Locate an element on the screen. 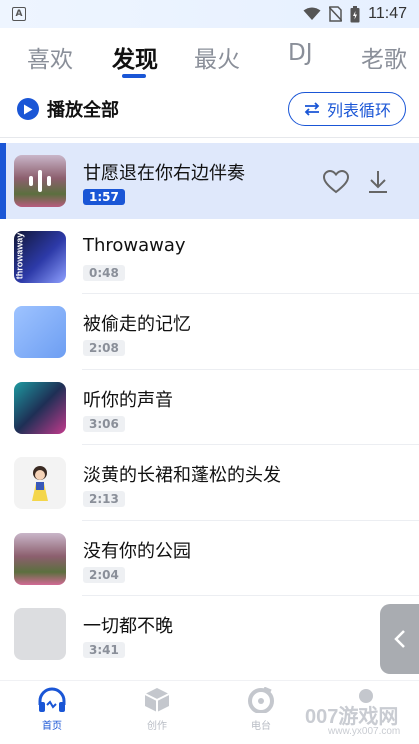  song-duration: 2:13 is located at coordinates (104, 499).